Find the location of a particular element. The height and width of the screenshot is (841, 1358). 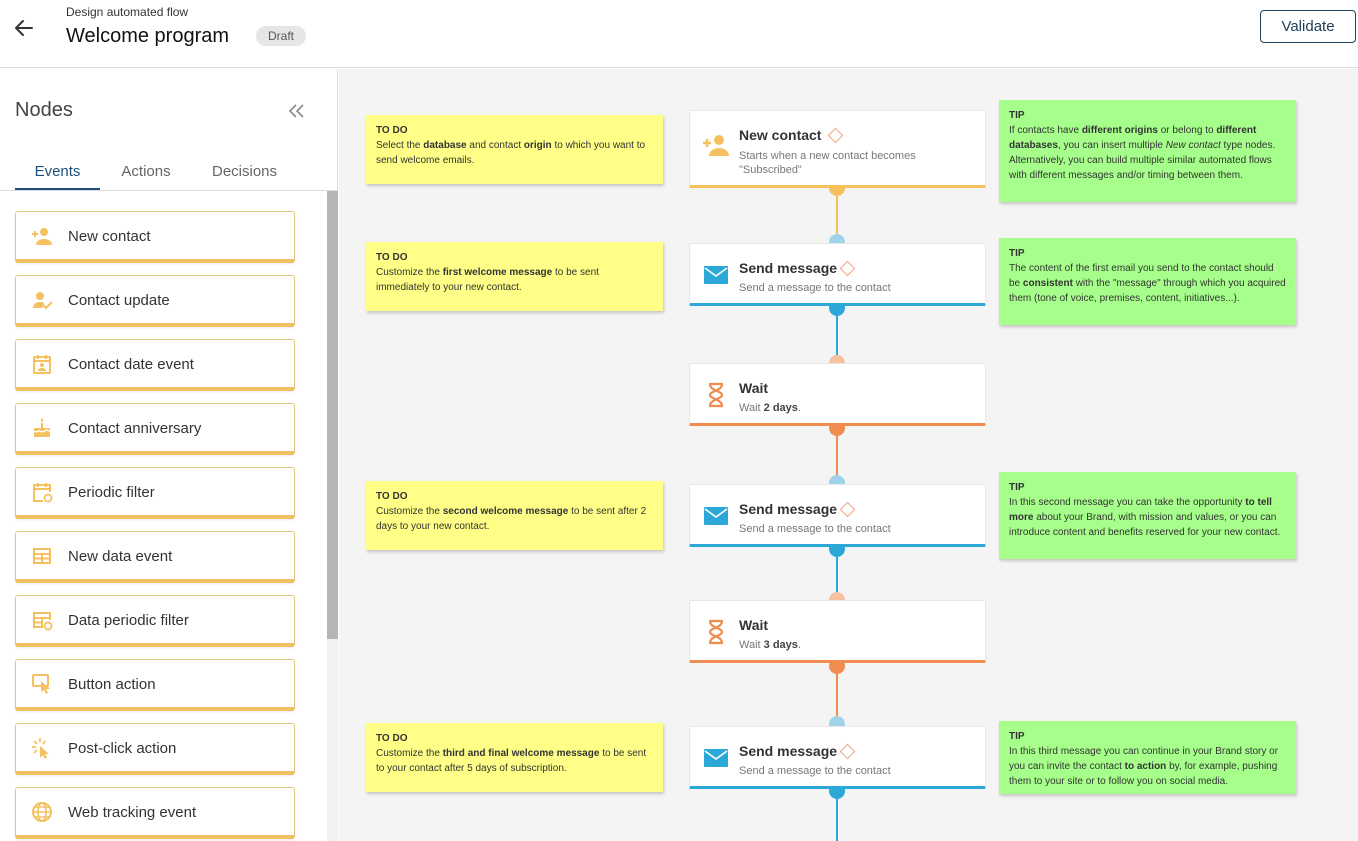

cake-icon is located at coordinates (42, 428).